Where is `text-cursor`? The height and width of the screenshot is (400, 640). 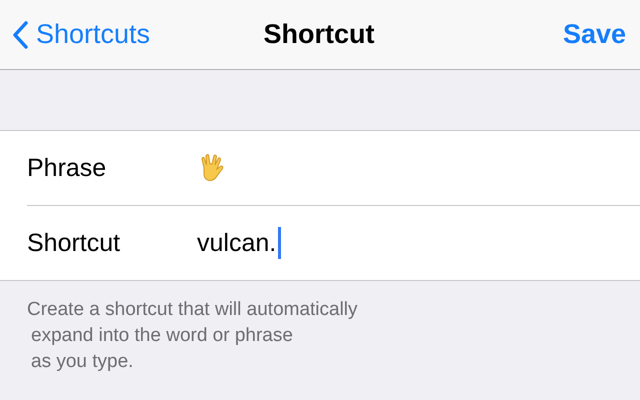 text-cursor is located at coordinates (280, 243).